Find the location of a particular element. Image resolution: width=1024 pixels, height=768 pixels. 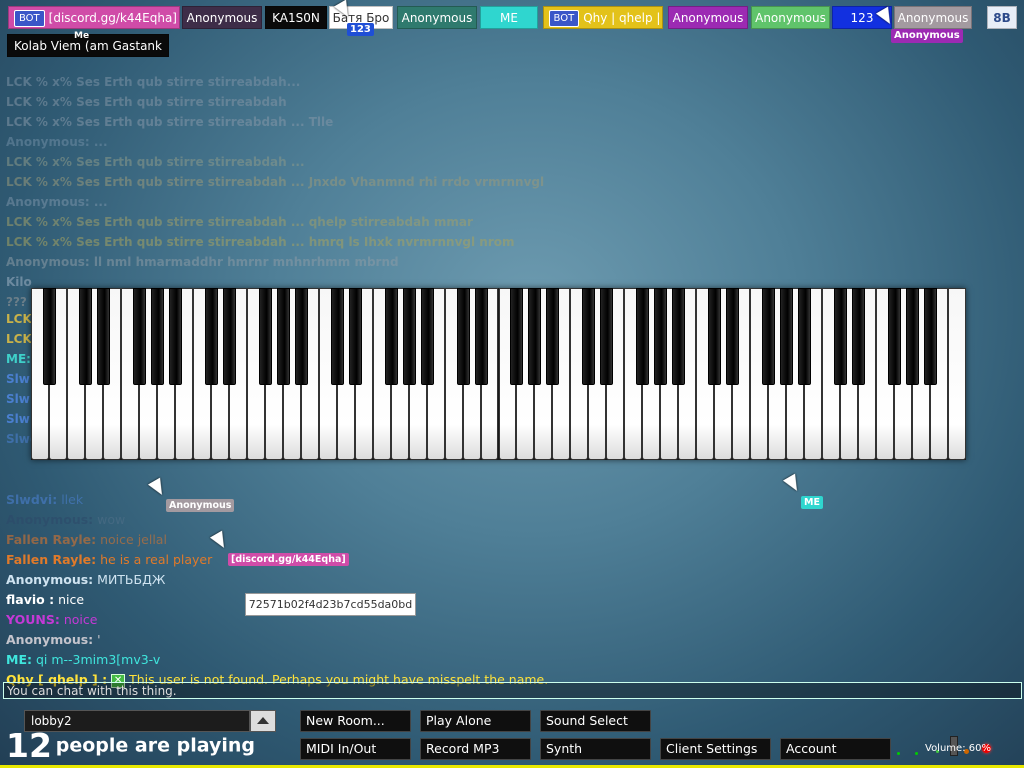

chat-nick: ME: is located at coordinates (19, 659).